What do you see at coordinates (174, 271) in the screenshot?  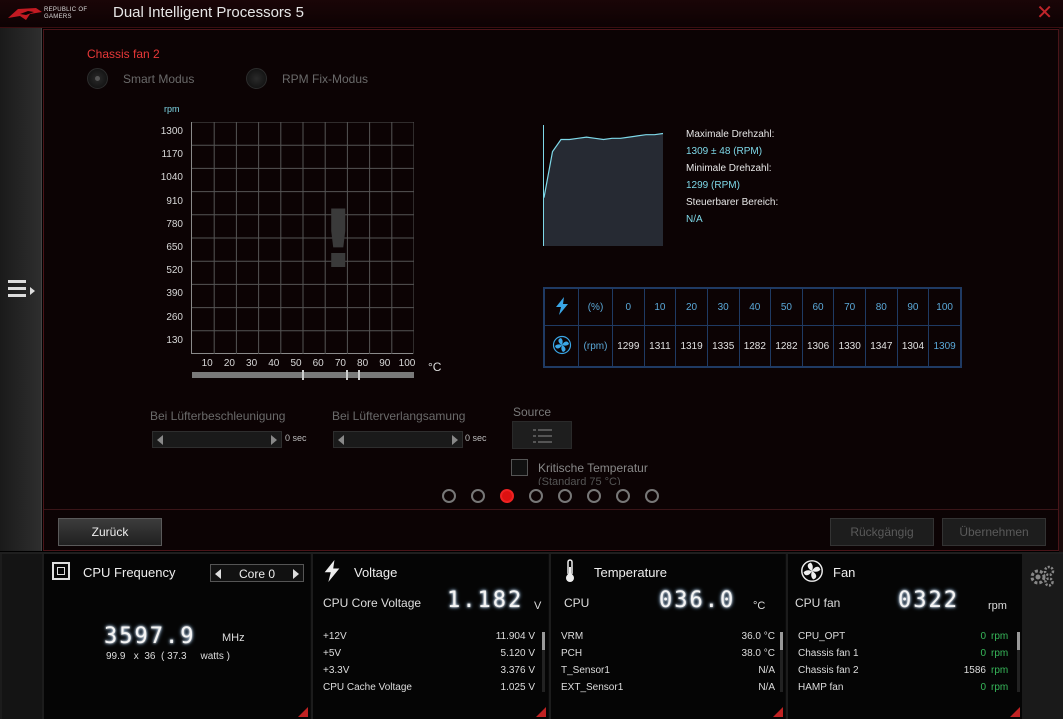 I see `y-tick-label: 520` at bounding box center [174, 271].